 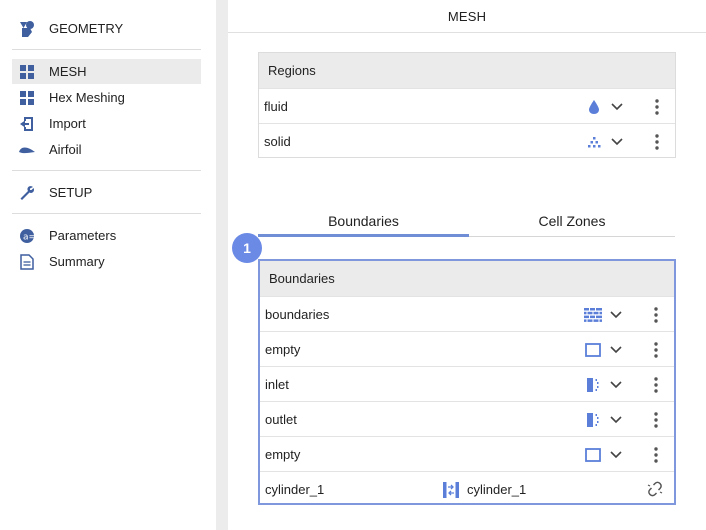 I want to click on tab-bar: Boundaries Cell Zones, so click(x=466, y=220).